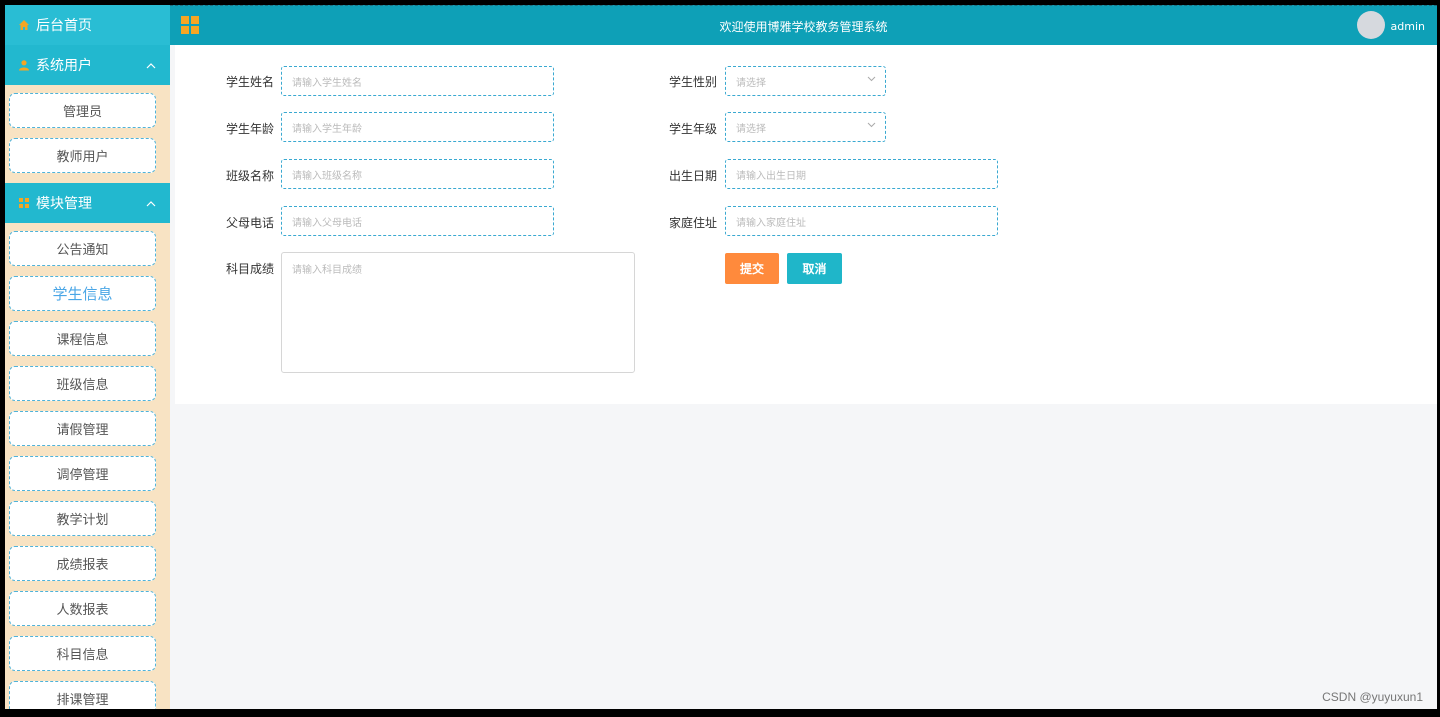 This screenshot has height=717, width=1440. I want to click on birthday-input: 请输入出生日期, so click(861, 174).